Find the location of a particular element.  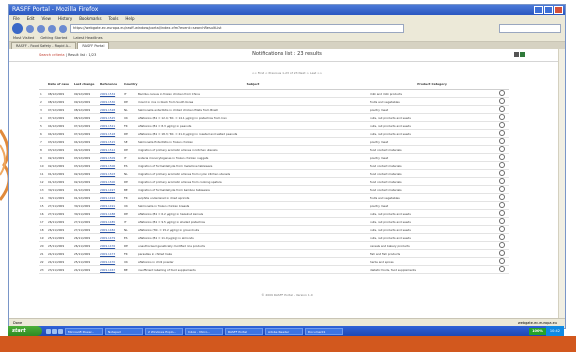

menu-bookmarks: Bookmarks is located at coordinates (90, 18).